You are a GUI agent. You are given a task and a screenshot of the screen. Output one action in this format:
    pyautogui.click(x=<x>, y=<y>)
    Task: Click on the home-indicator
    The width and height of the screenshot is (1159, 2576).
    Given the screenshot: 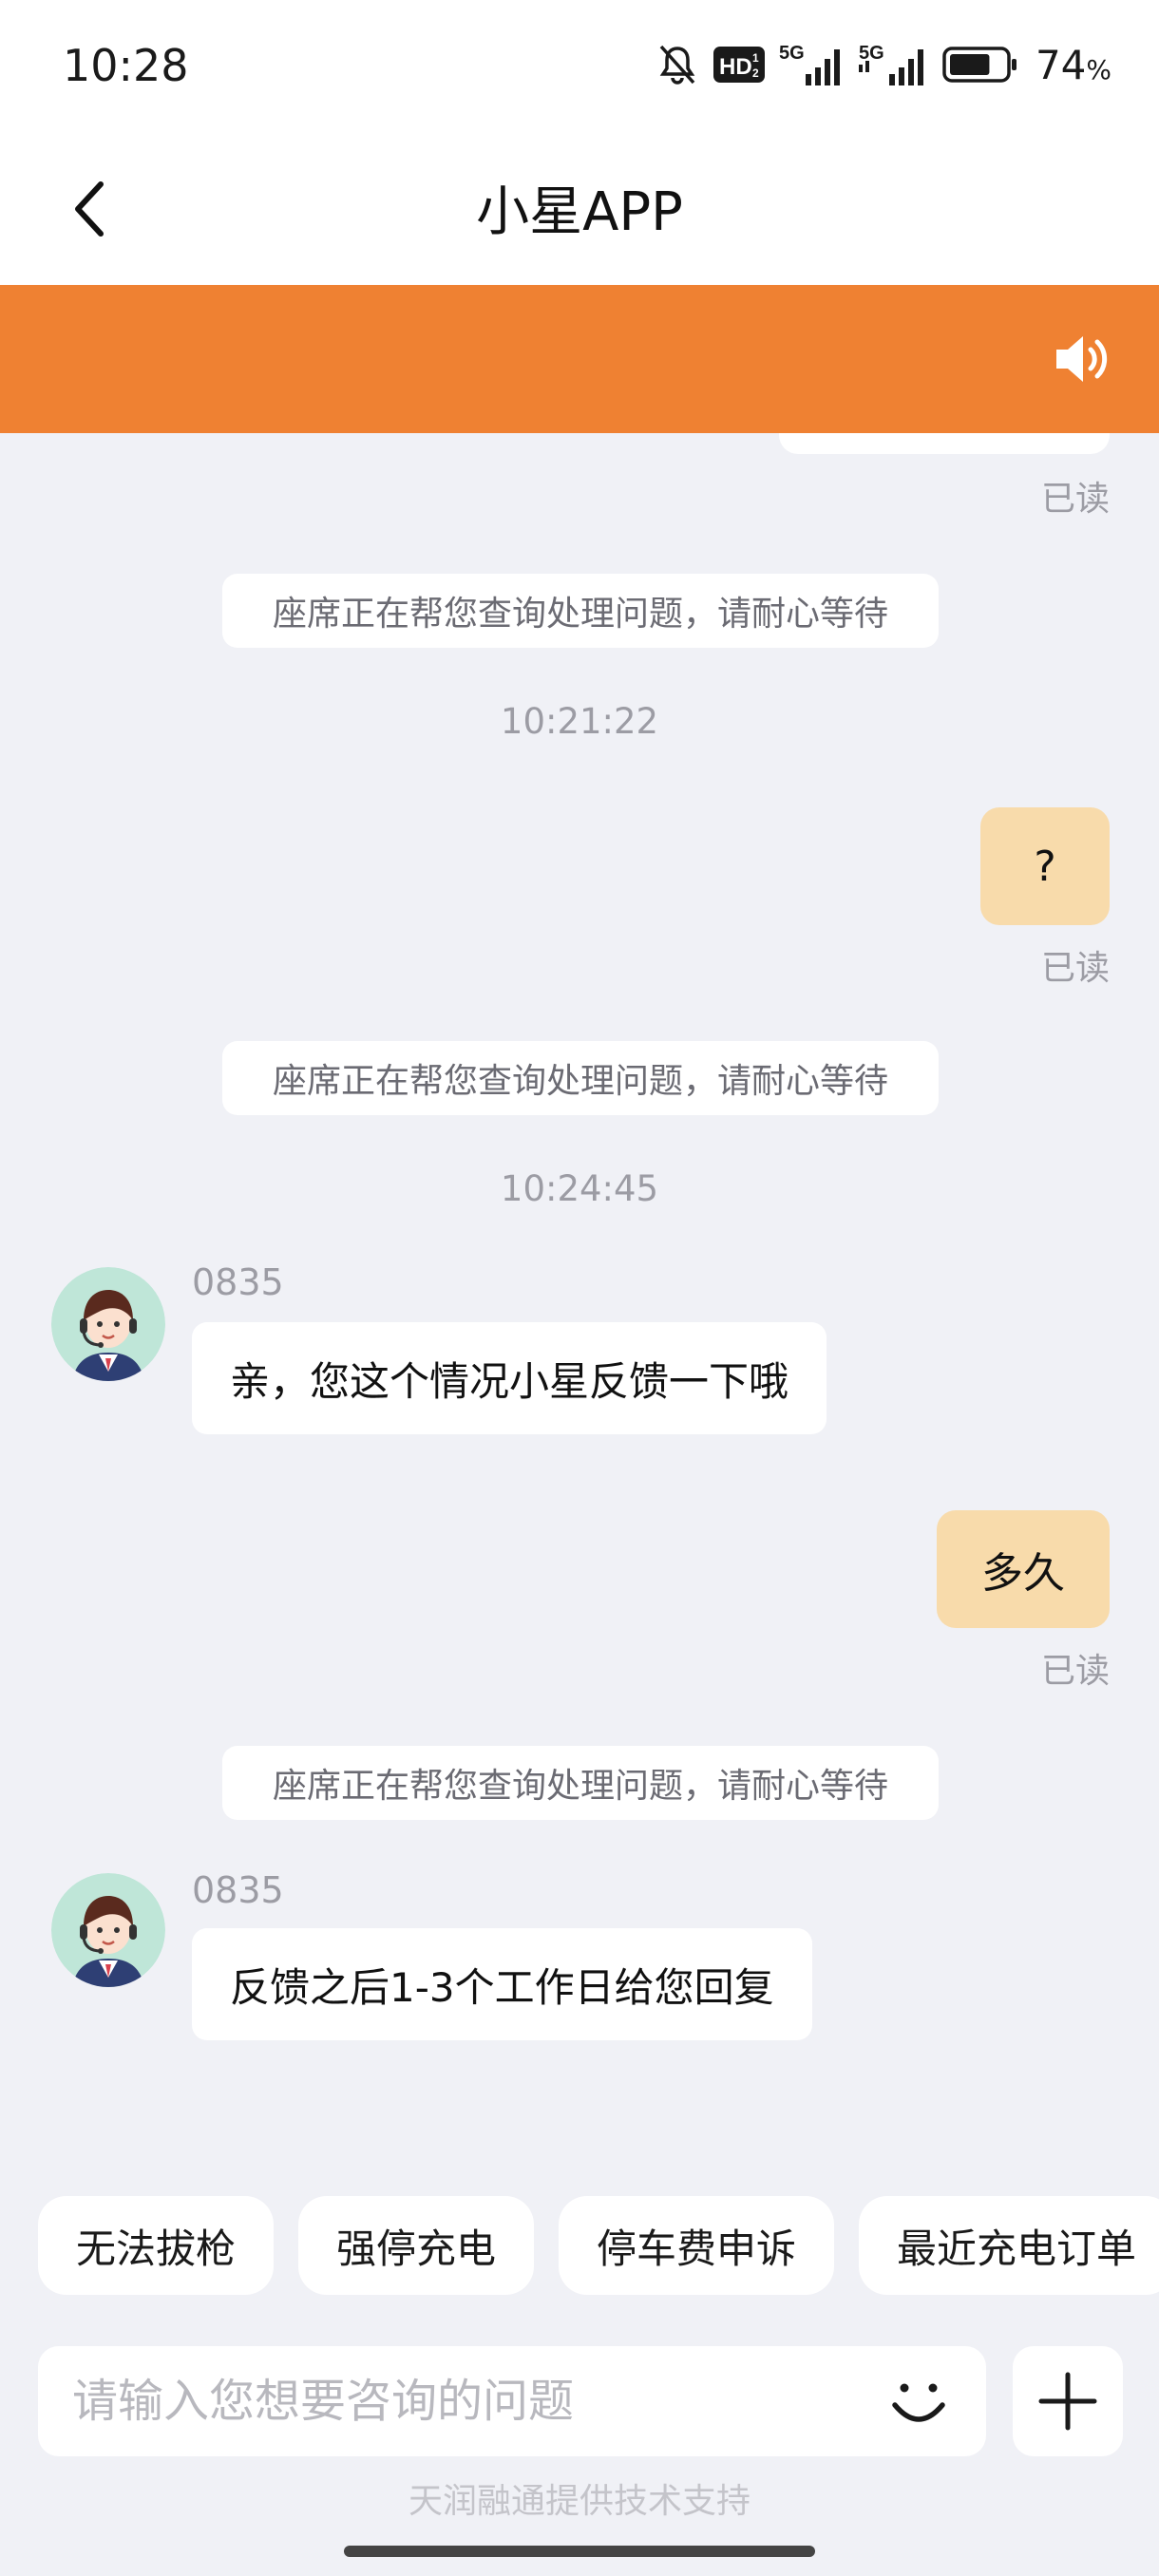 What is the action you would take?
    pyautogui.click(x=579, y=2551)
    